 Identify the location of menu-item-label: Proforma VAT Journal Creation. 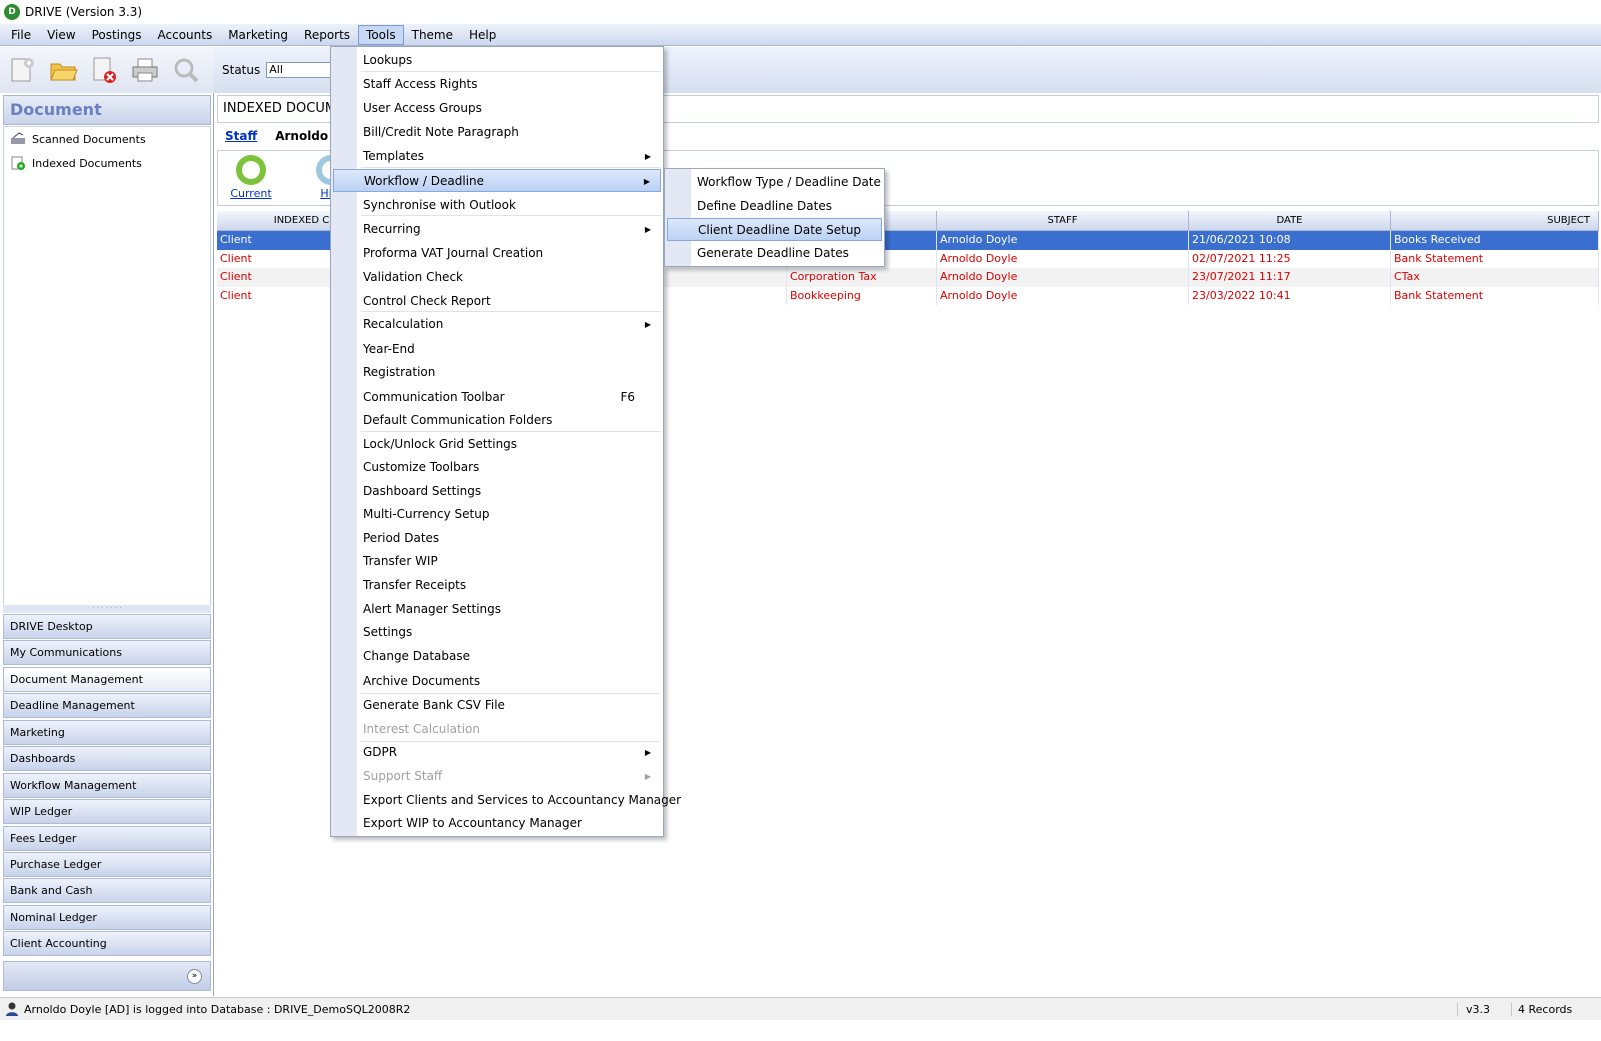
(453, 253).